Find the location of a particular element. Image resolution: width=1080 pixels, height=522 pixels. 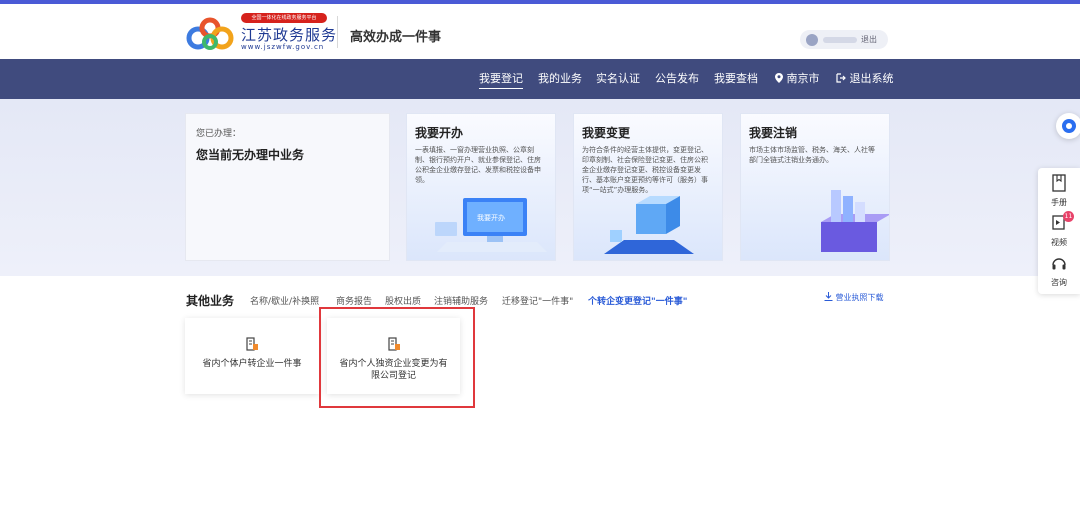

book-icon is located at coordinates (1059, 183).